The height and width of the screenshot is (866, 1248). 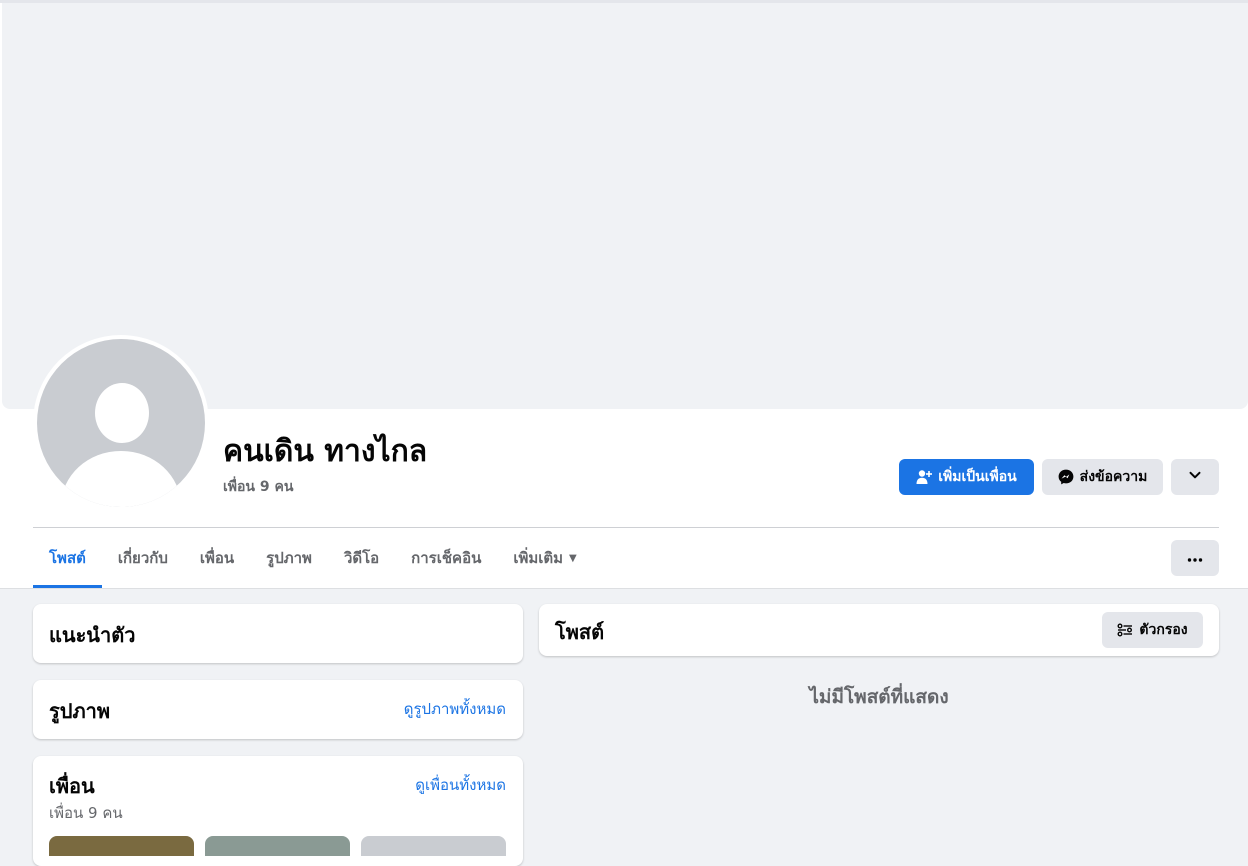 What do you see at coordinates (455, 709) in the screenshot?
I see `see-all-photos-link: ดูรูปภาพทั้งหมด` at bounding box center [455, 709].